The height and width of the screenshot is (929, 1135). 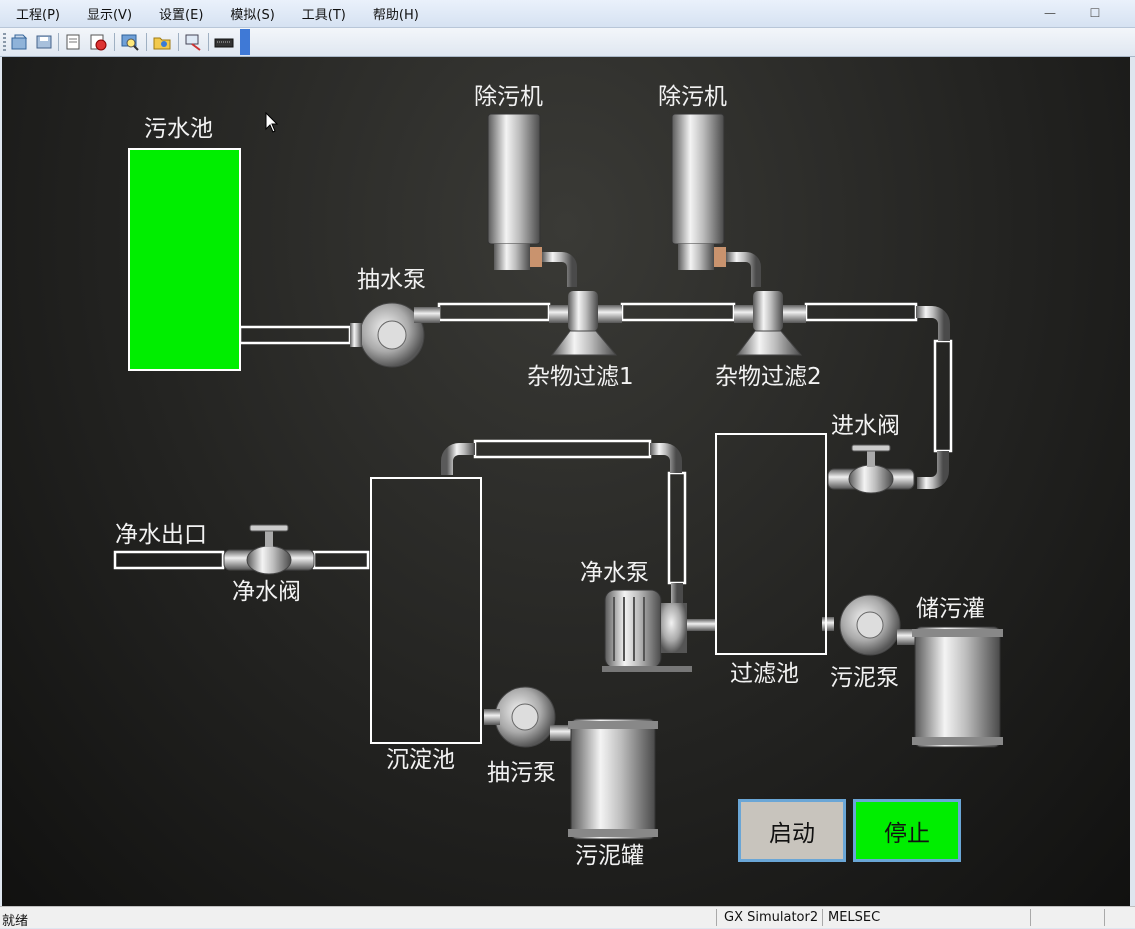 I want to click on device-folder-icon, so click(x=162, y=42).